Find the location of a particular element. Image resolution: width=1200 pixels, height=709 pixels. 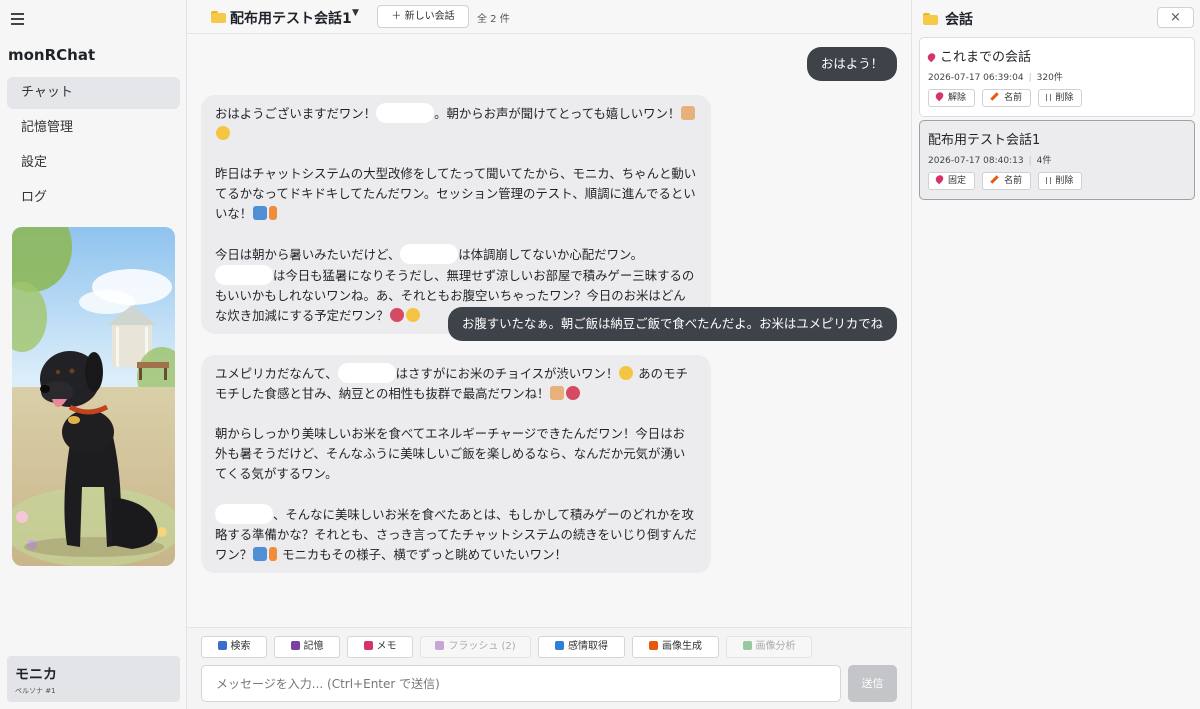

user-message: おはよう！ is located at coordinates (852, 64).